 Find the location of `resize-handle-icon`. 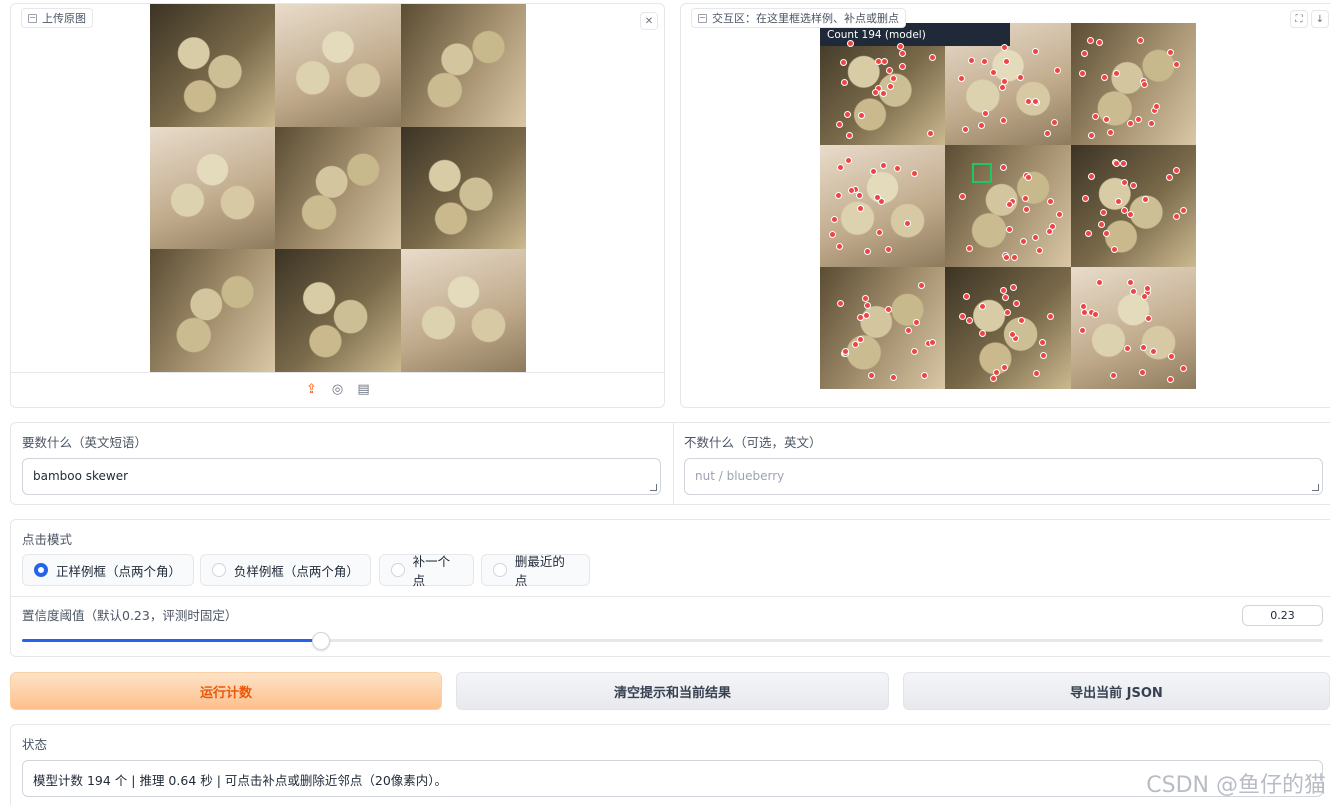

resize-handle-icon is located at coordinates (653, 487).